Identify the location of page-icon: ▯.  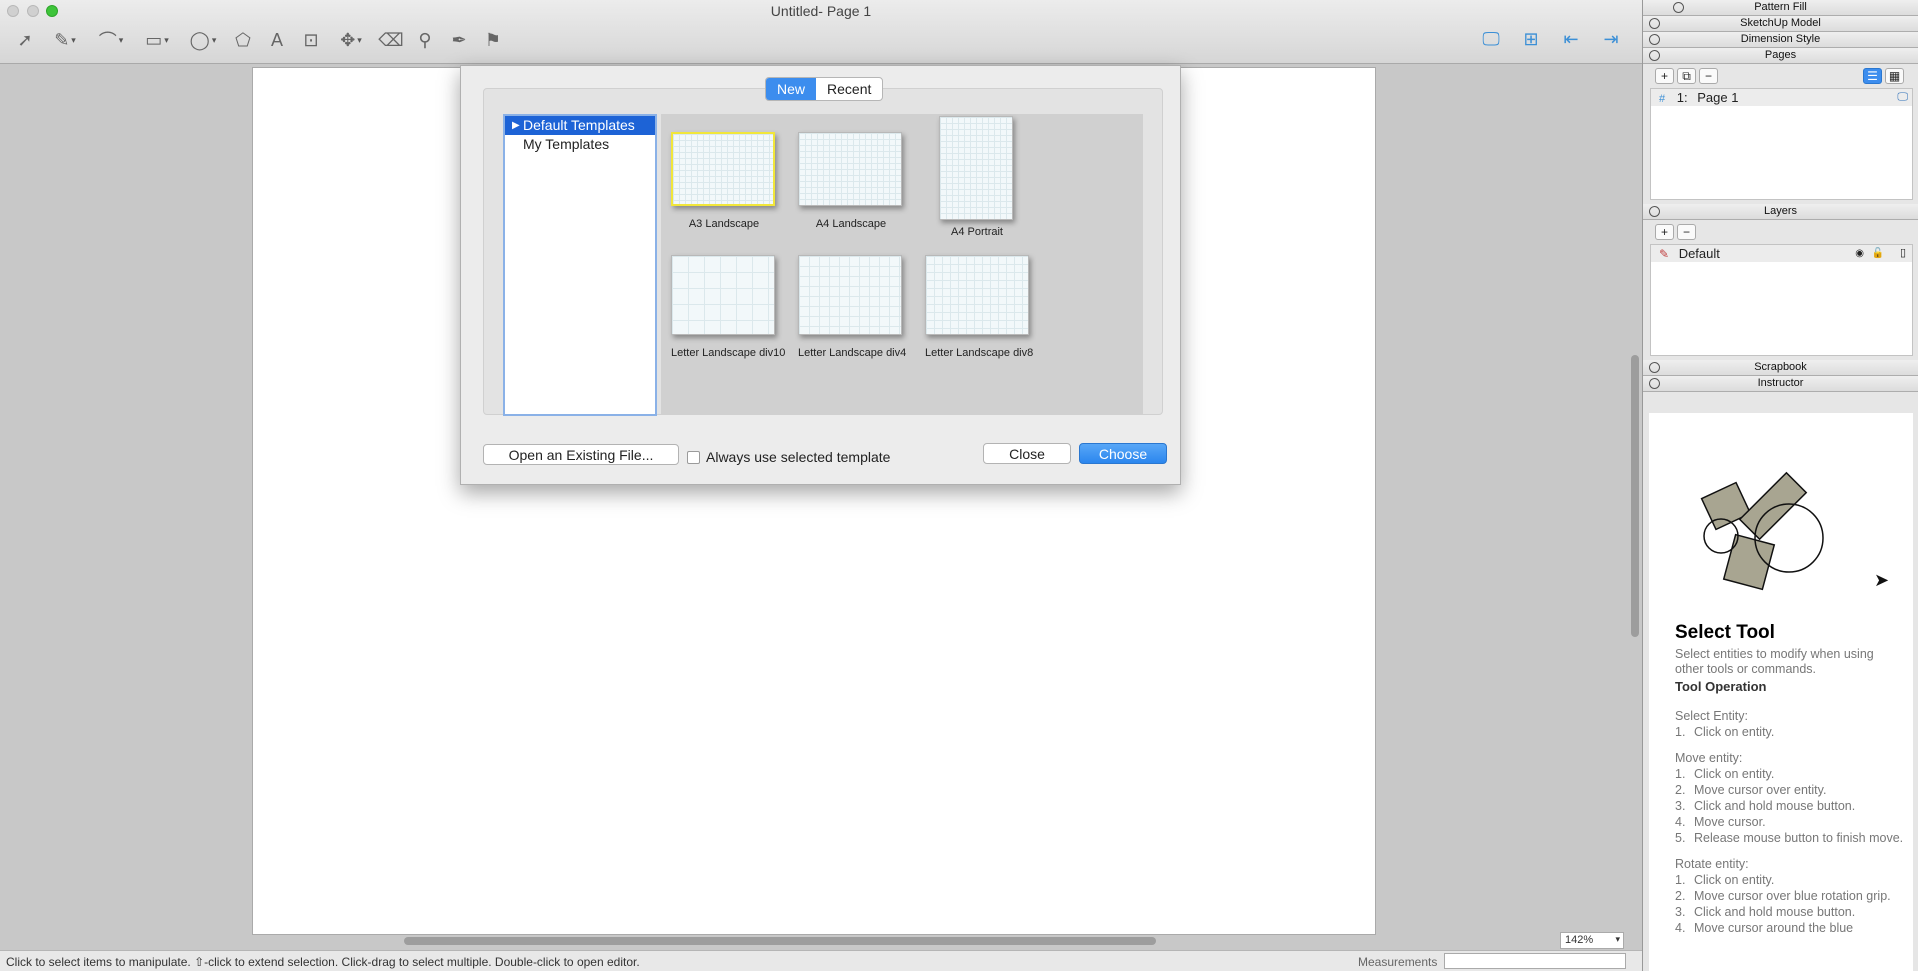
(1903, 253).